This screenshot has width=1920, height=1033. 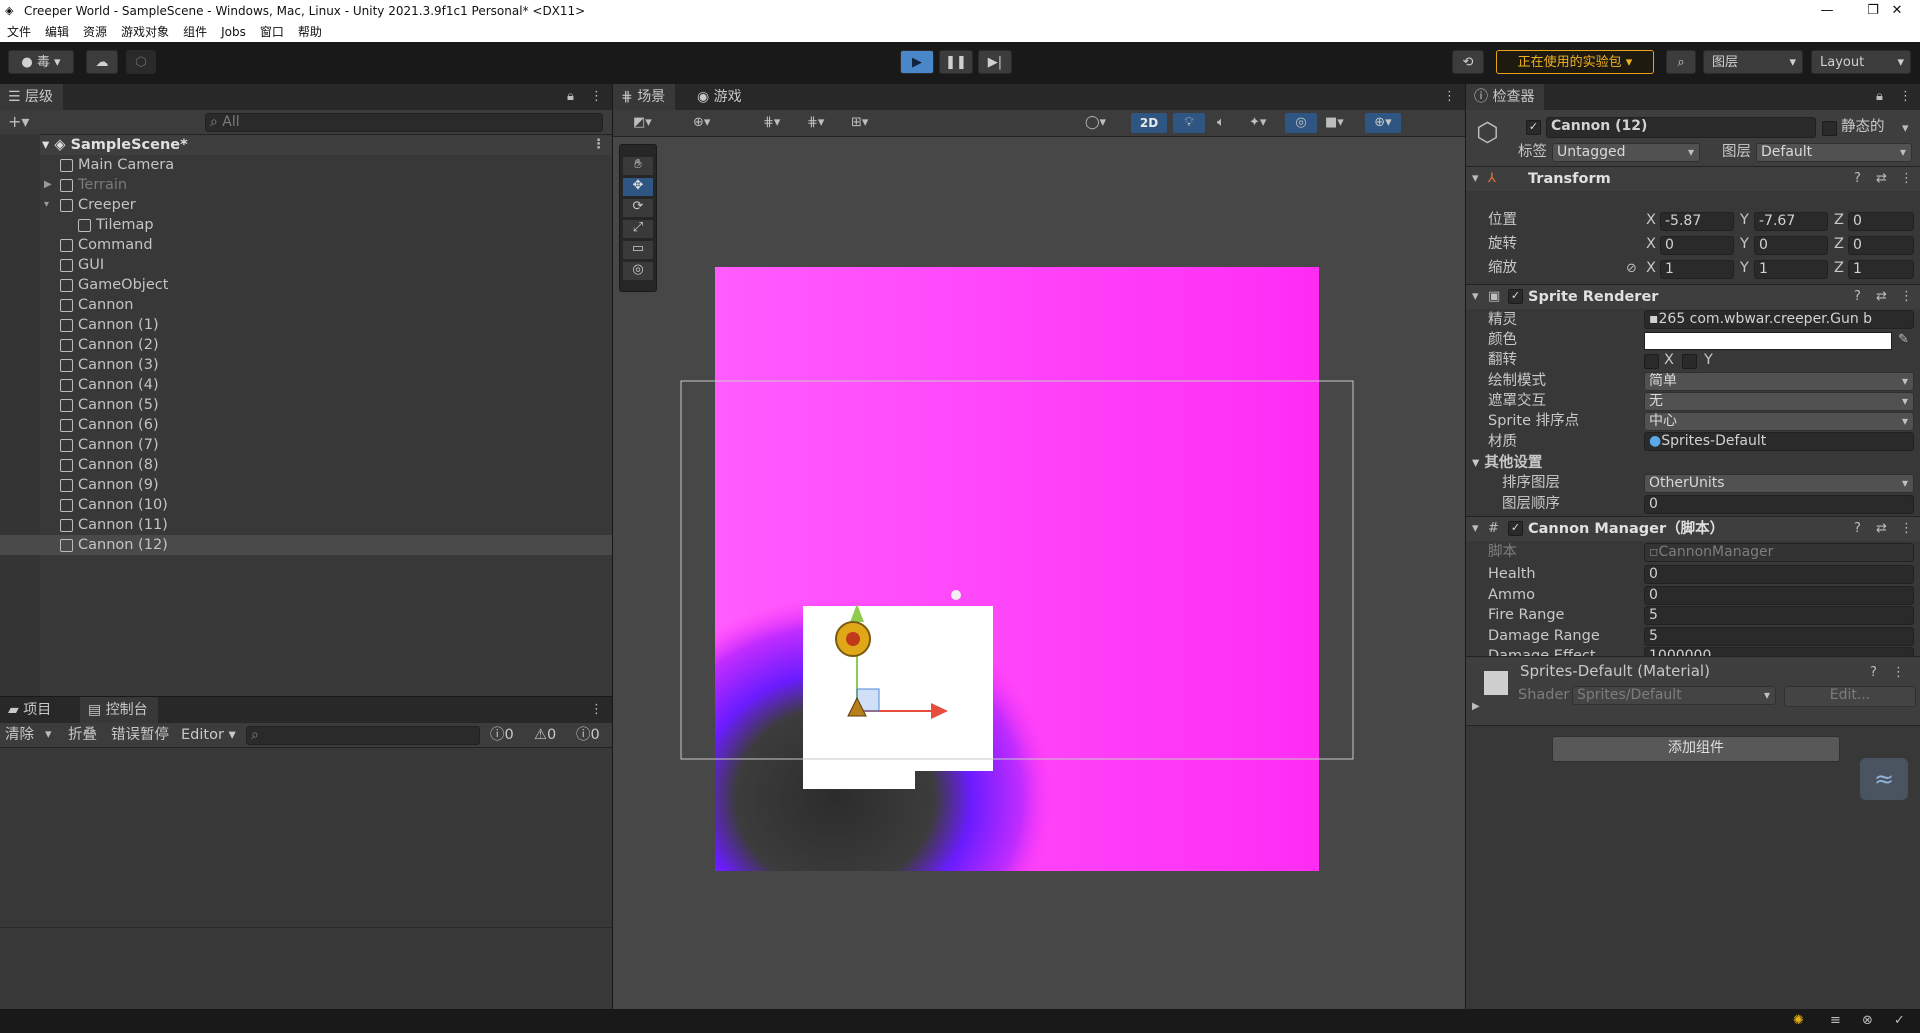 What do you see at coordinates (701, 122) in the screenshot?
I see `globe-icon: ⊕▾` at bounding box center [701, 122].